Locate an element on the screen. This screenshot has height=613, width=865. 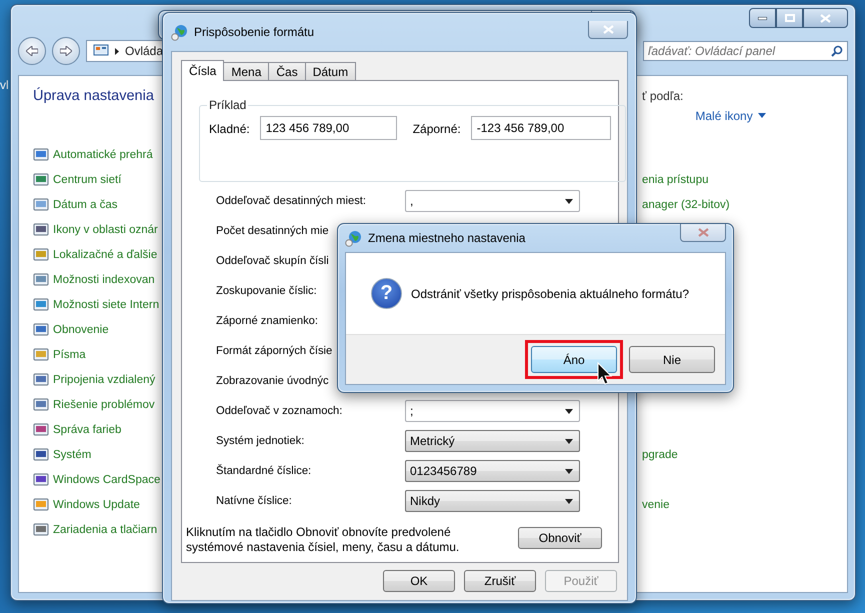
dialog-title: Zmena miestneho nastavenia is located at coordinates (447, 238).